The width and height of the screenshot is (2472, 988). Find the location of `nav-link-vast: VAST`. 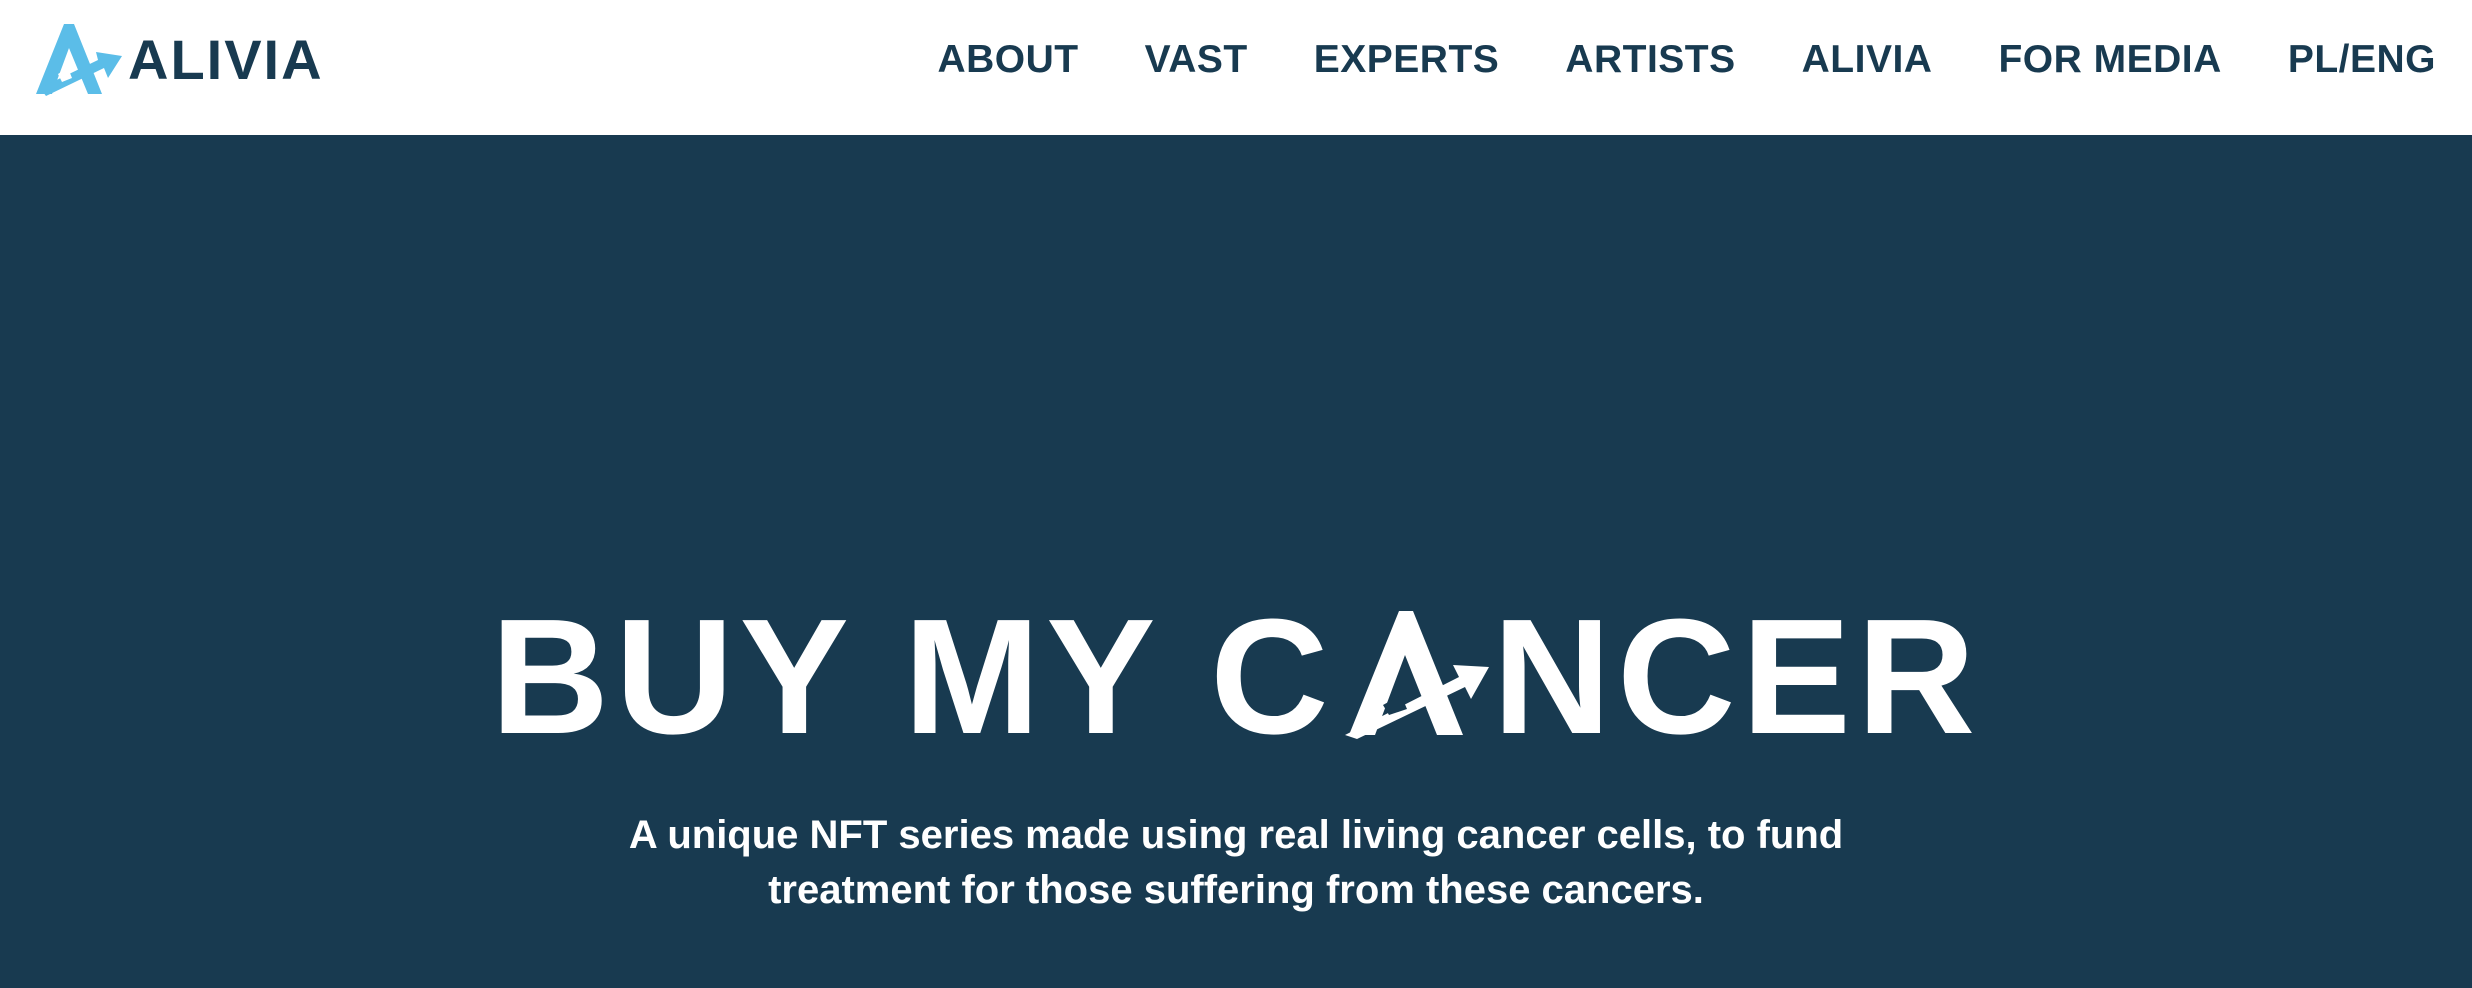

nav-link-vast: VAST is located at coordinates (1196, 60).